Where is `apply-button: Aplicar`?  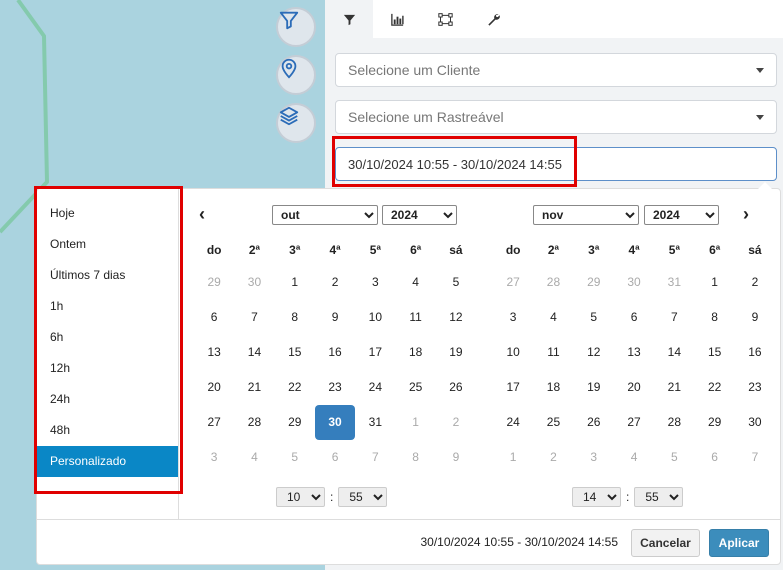 apply-button: Aplicar is located at coordinates (739, 543).